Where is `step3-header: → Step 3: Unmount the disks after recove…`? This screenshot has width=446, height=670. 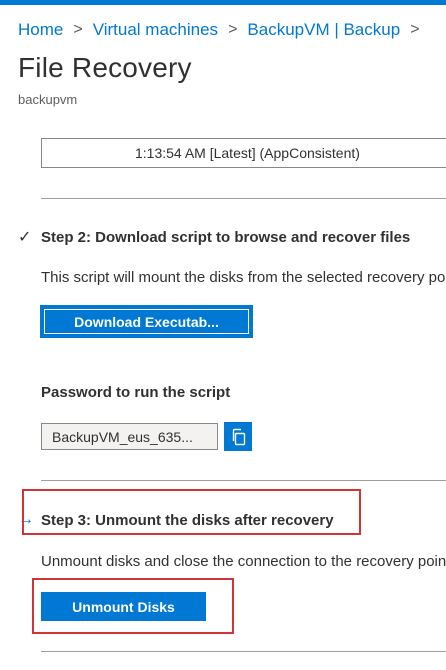 step3-header: → Step 3: Unmount the disks after recove… is located at coordinates (176, 520).